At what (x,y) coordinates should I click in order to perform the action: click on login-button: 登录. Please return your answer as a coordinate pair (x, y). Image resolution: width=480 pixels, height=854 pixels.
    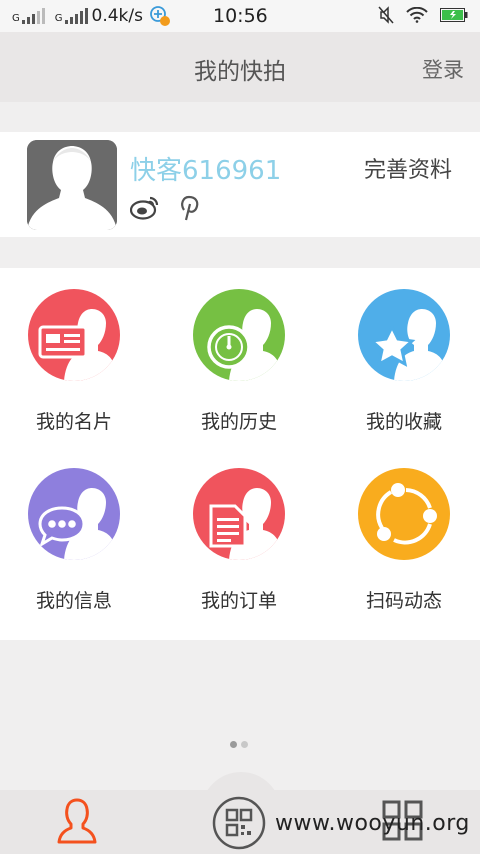
    Looking at the image, I should click on (443, 69).